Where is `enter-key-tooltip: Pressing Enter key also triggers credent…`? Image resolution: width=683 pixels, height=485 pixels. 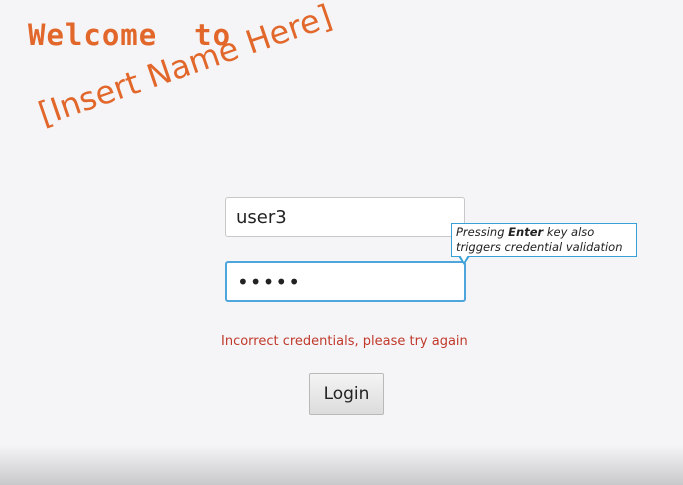 enter-key-tooltip: Pressing Enter key also triggers credent… is located at coordinates (544, 240).